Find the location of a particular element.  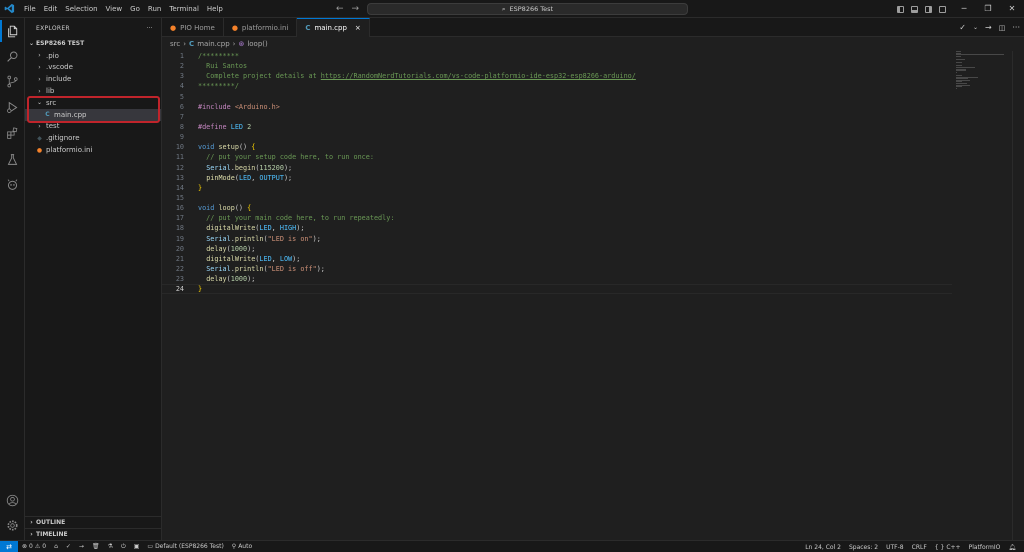

tree-folder: › .pio is located at coordinates (93, 56).